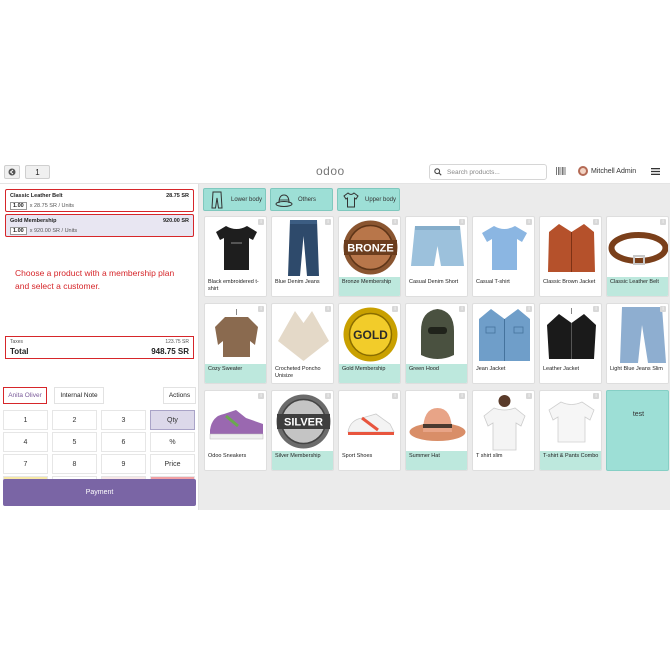 The width and height of the screenshot is (670, 670). I want to click on menu-icon, so click(655, 171).